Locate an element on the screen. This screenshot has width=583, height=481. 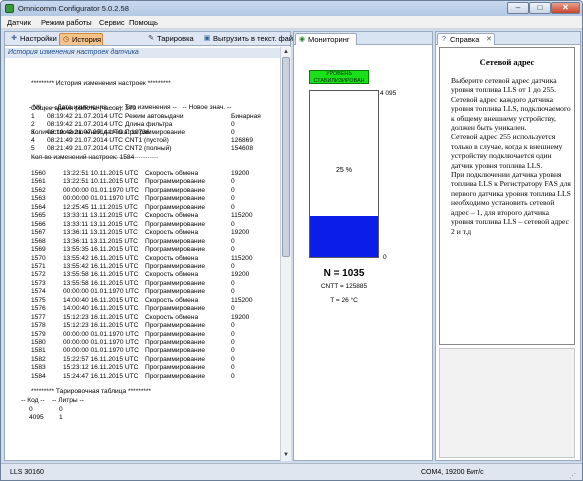
tab-history: ◷ История is located at coordinates (81, 39).